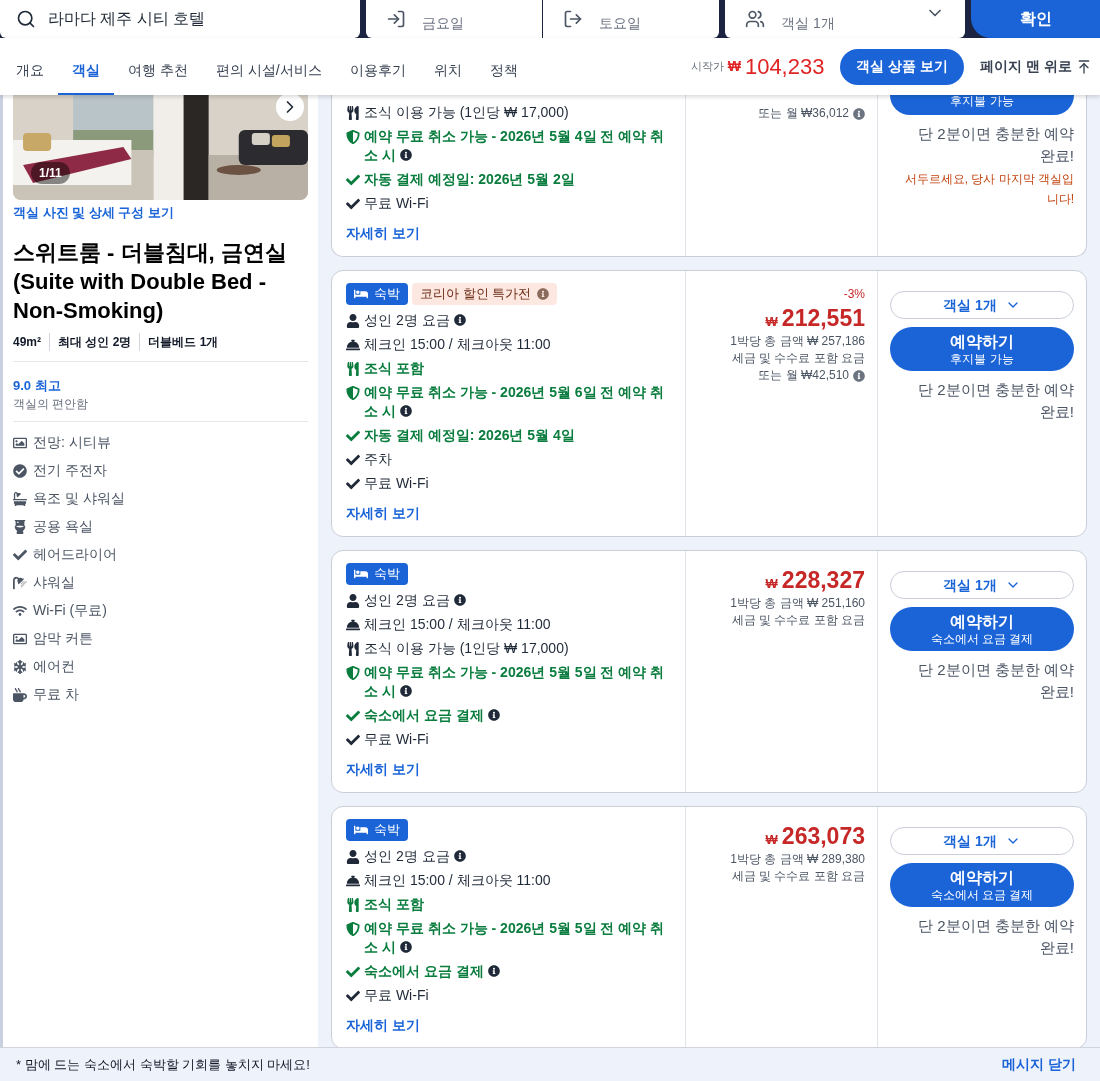  What do you see at coordinates (54, 666) in the screenshot?
I see `amenity-text: 에어컨` at bounding box center [54, 666].